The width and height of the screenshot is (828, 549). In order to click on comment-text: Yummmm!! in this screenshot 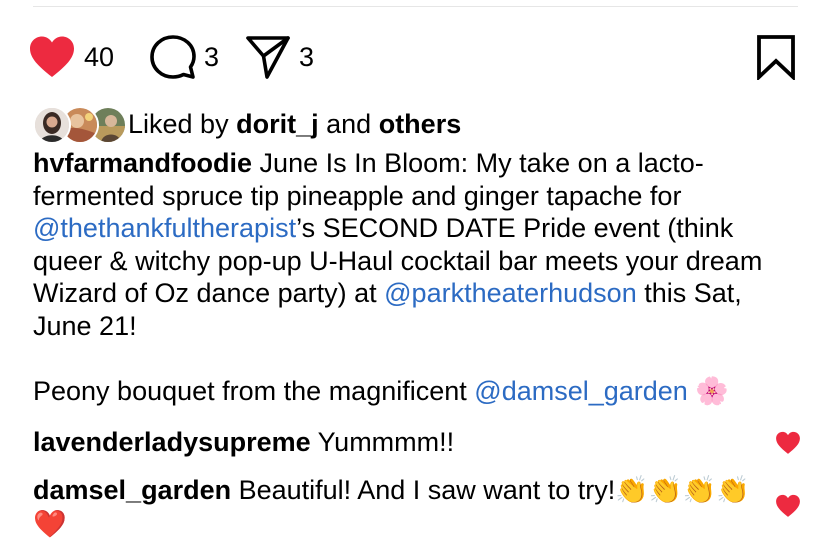, I will do `click(386, 442)`.